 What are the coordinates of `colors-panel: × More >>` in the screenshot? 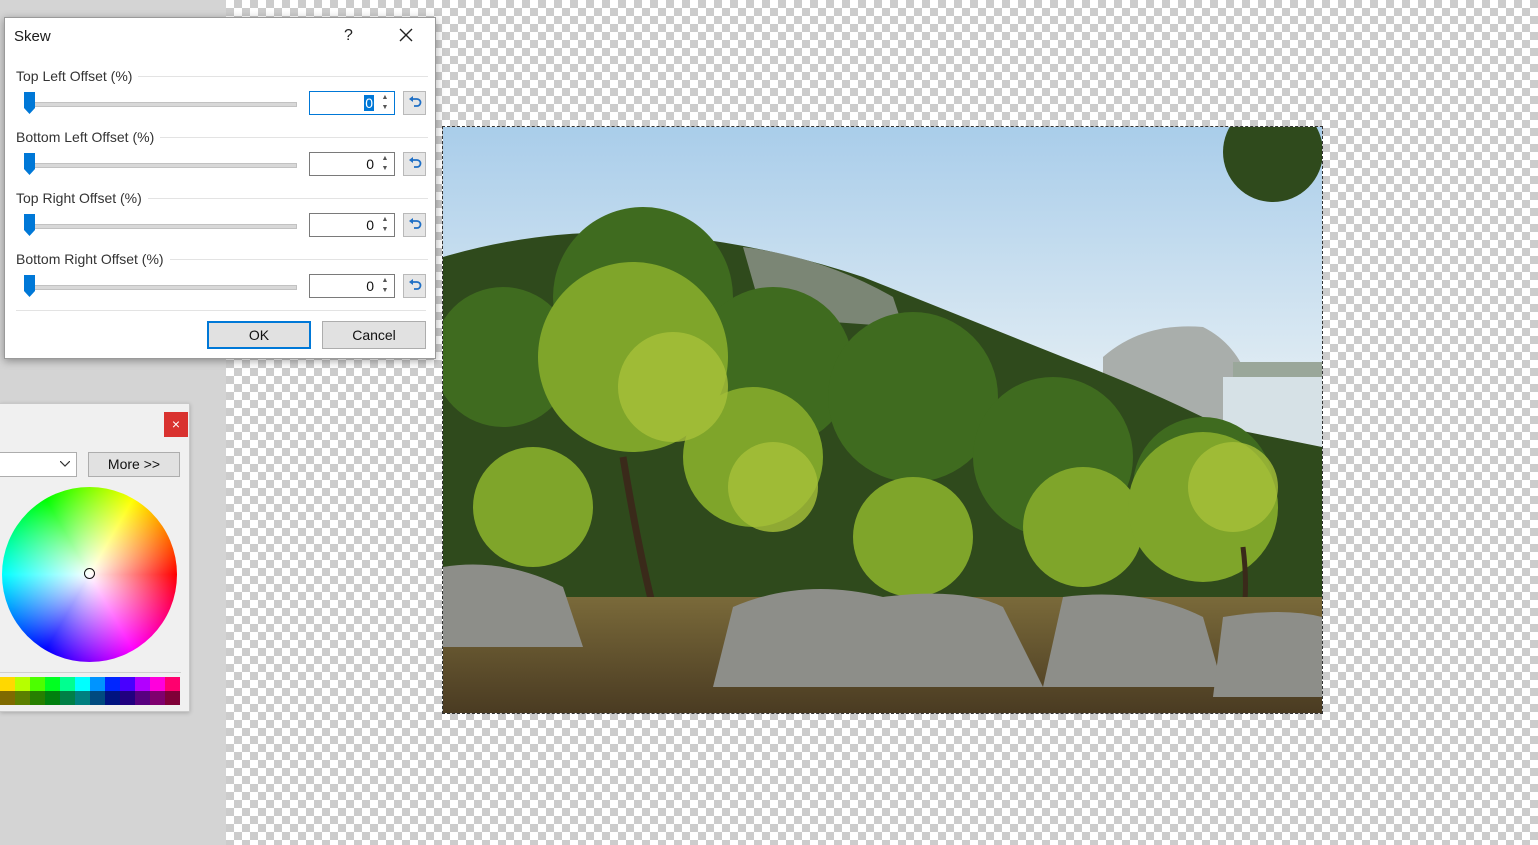 It's located at (95, 557).